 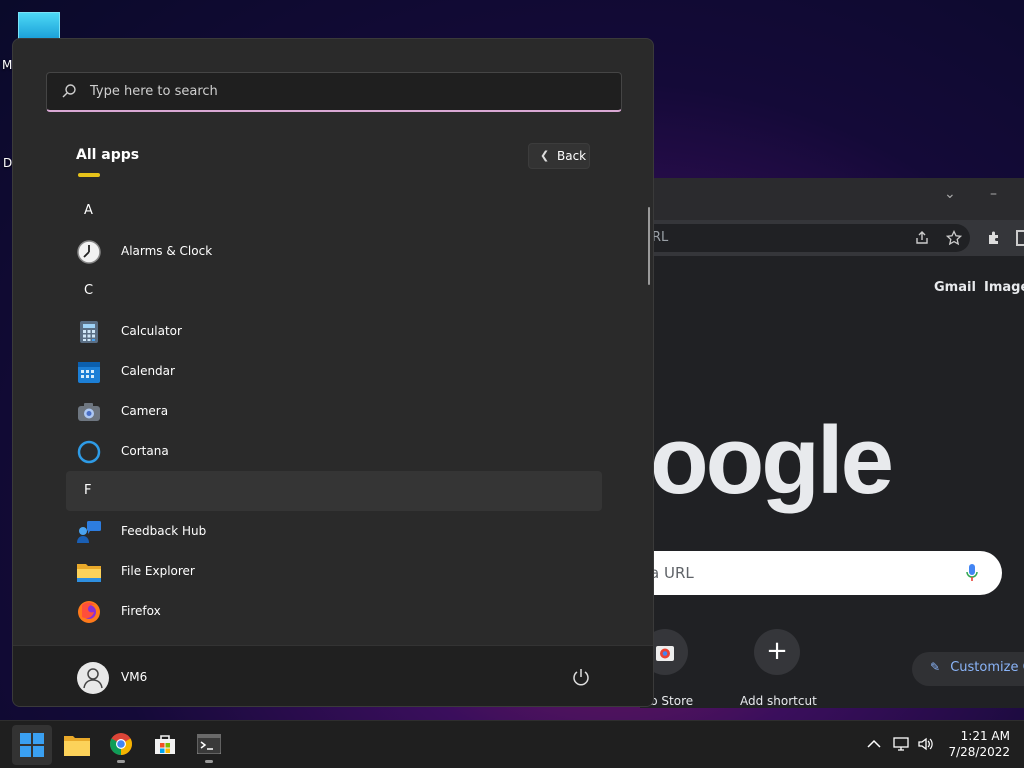 What do you see at coordinates (89, 290) in the screenshot?
I see `group-letter: C` at bounding box center [89, 290].